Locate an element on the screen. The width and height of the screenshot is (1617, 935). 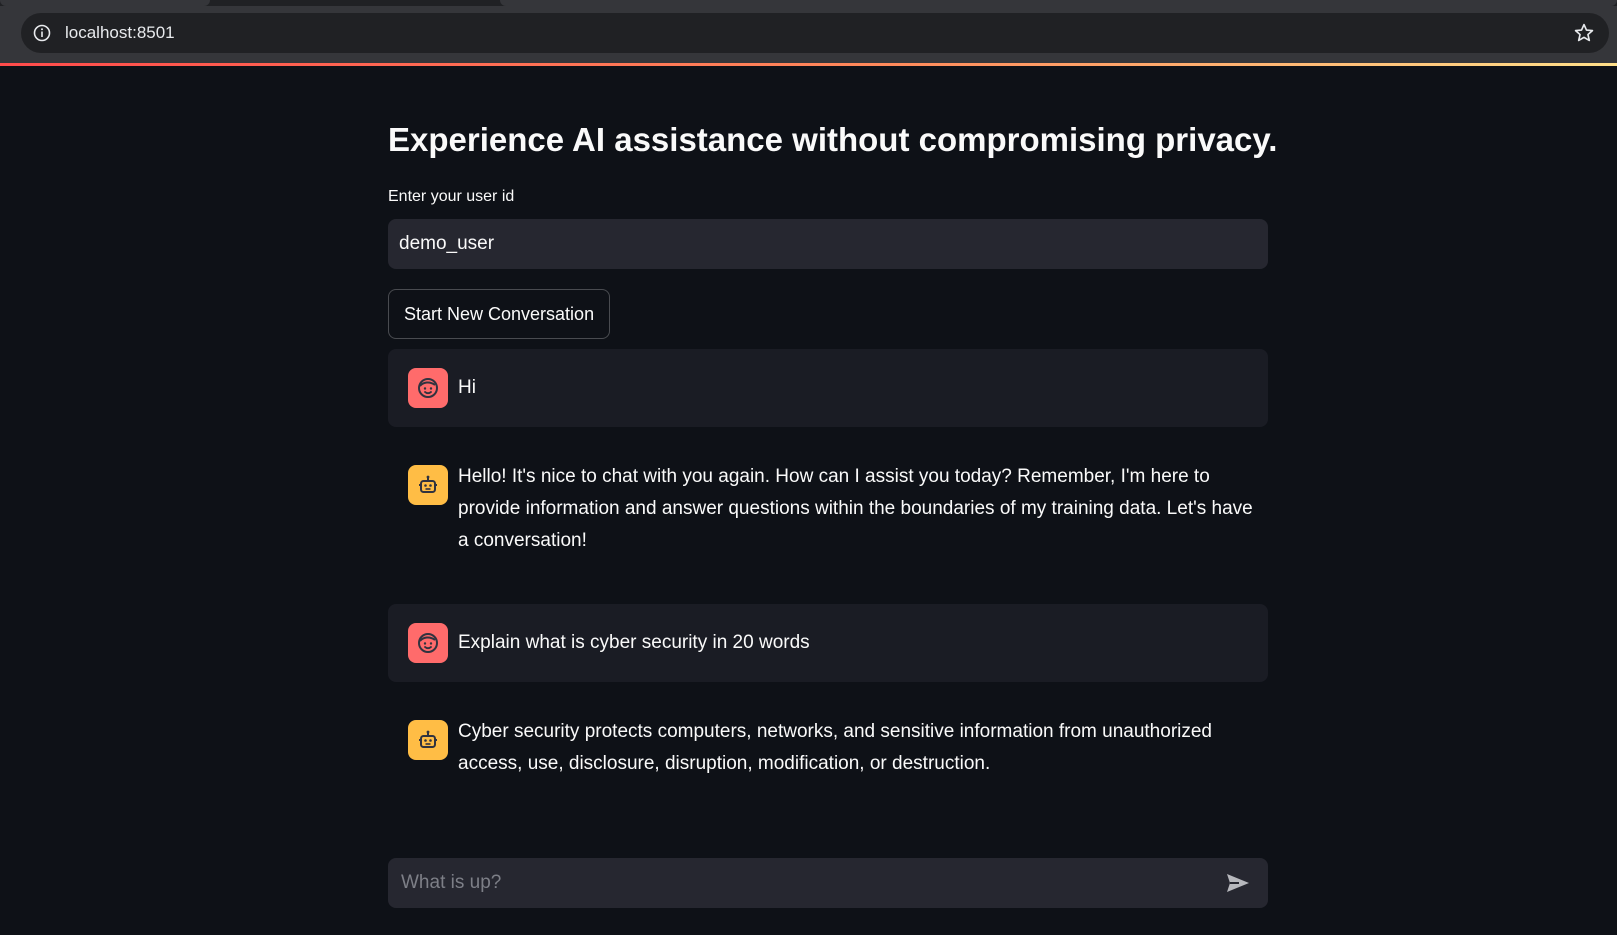
chat-message-text: Hi is located at coordinates (467, 387).